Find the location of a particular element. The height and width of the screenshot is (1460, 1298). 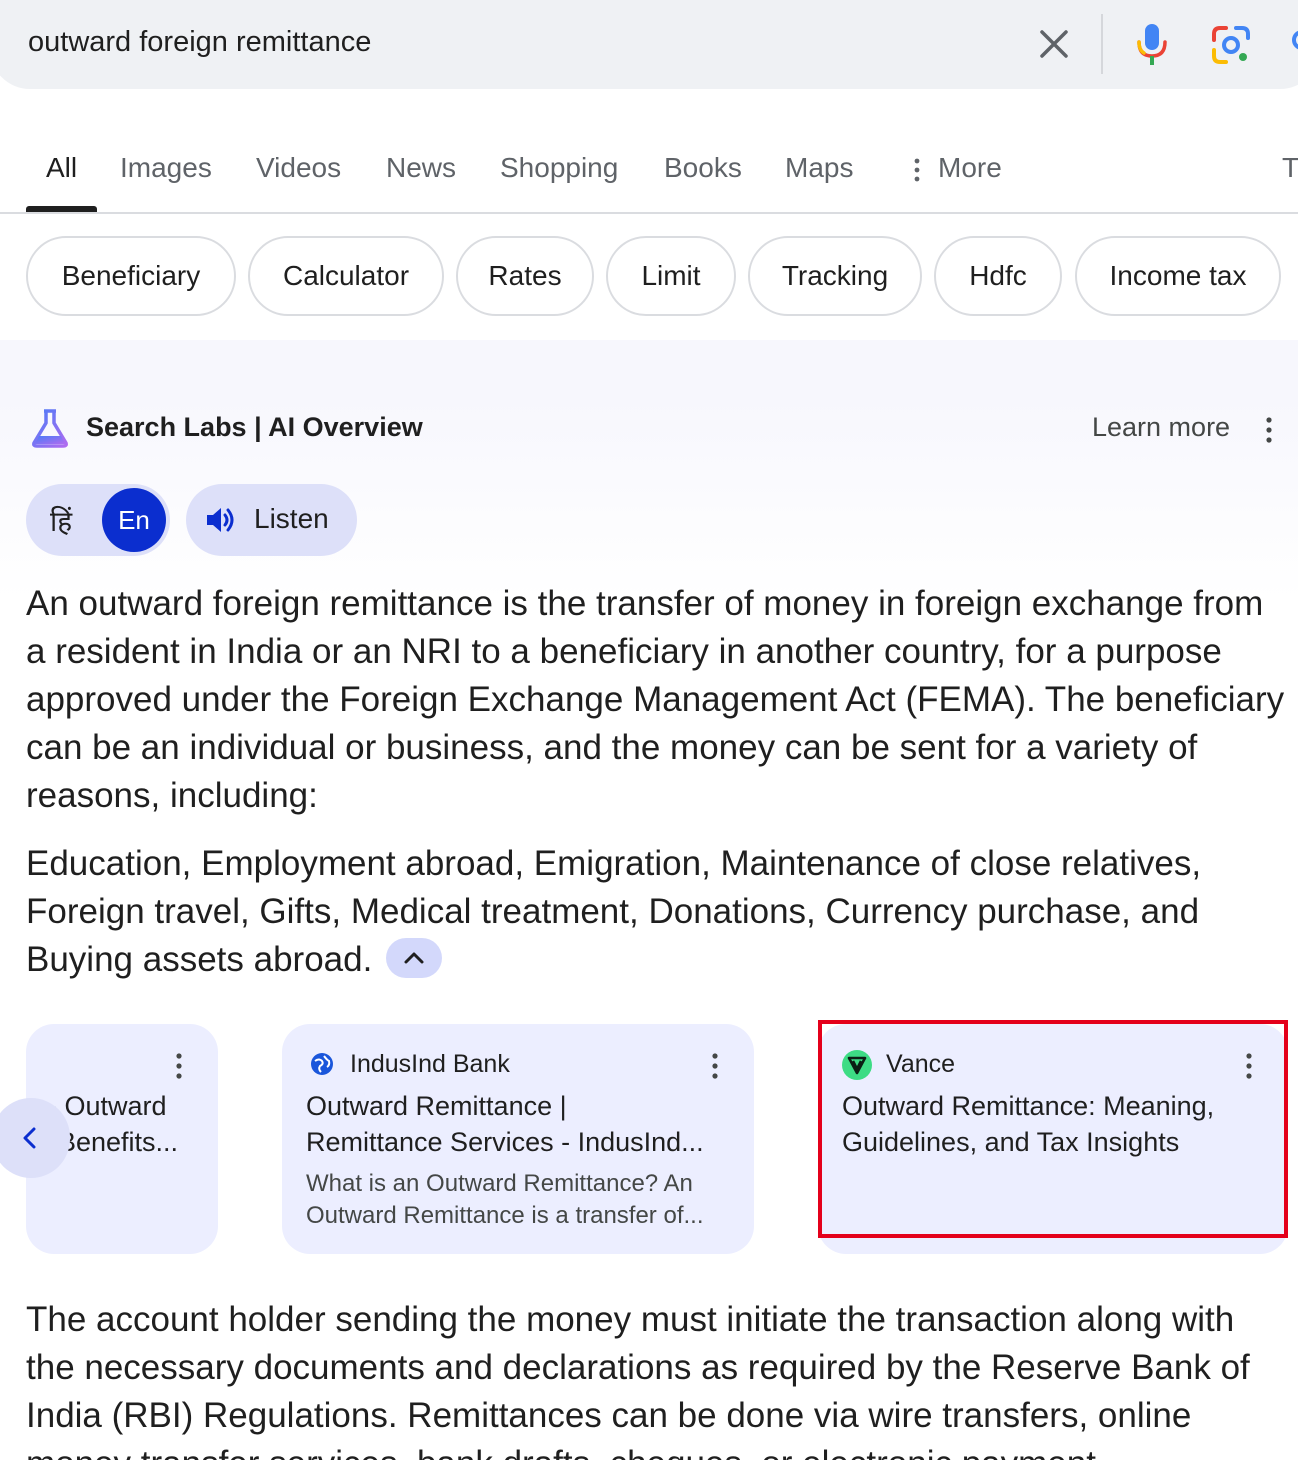

lang-english-button: En is located at coordinates (134, 520).